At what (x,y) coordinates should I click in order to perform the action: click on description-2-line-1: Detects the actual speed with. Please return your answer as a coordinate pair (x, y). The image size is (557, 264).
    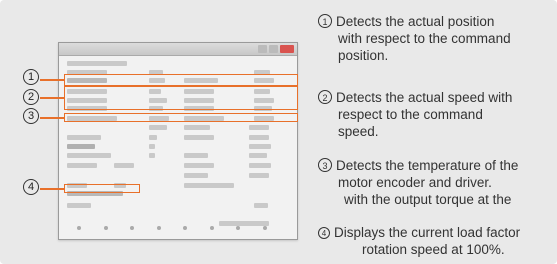
    Looking at the image, I should click on (424, 97).